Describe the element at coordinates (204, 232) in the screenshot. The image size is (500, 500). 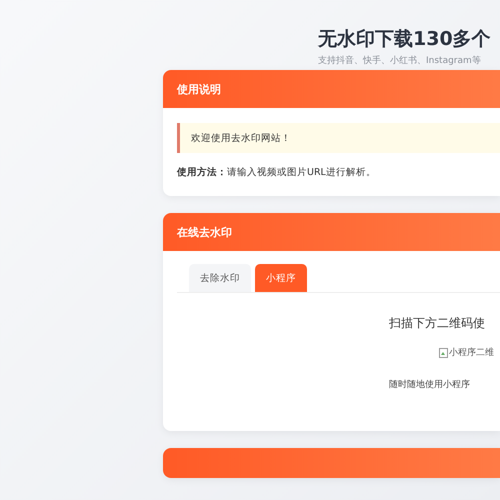
I see `card-title: 在线去水印` at that location.